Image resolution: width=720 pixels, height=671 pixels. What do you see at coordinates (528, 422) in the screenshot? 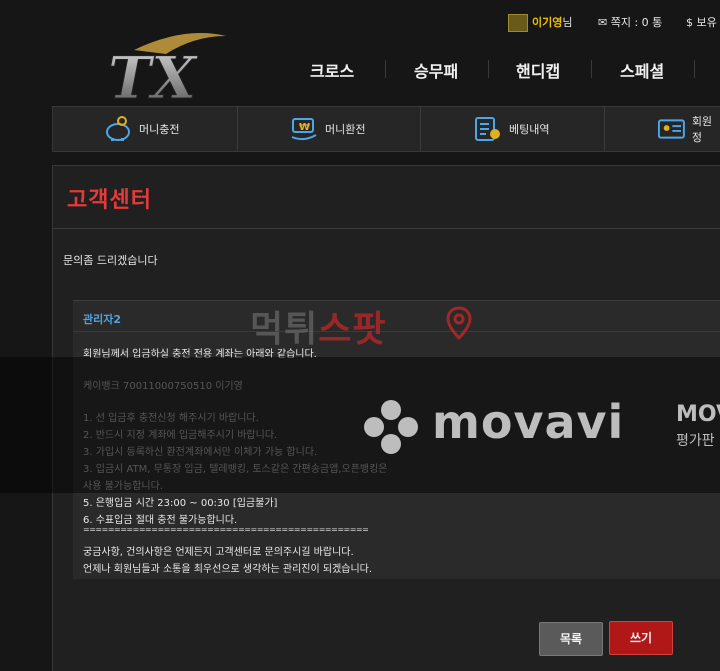
I see `movavi-watermark: movavi` at bounding box center [528, 422].